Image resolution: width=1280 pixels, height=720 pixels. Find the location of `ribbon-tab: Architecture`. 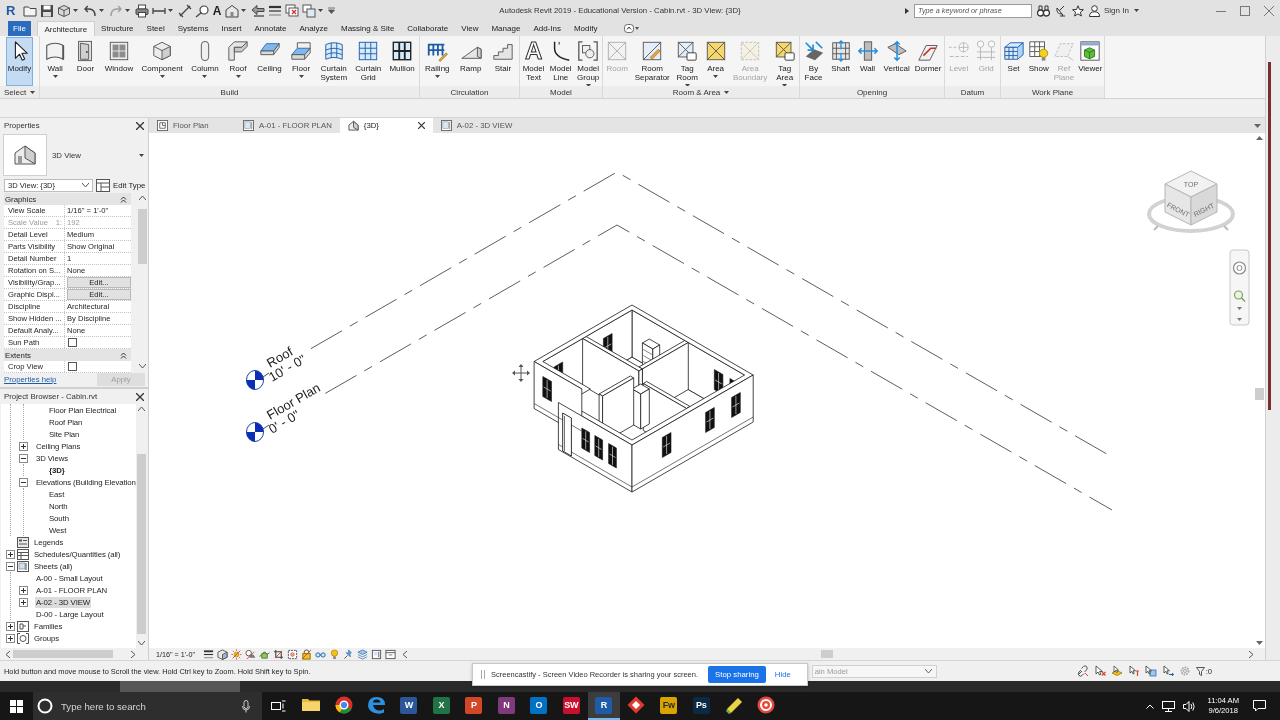

ribbon-tab: Architecture is located at coordinates (65, 28).